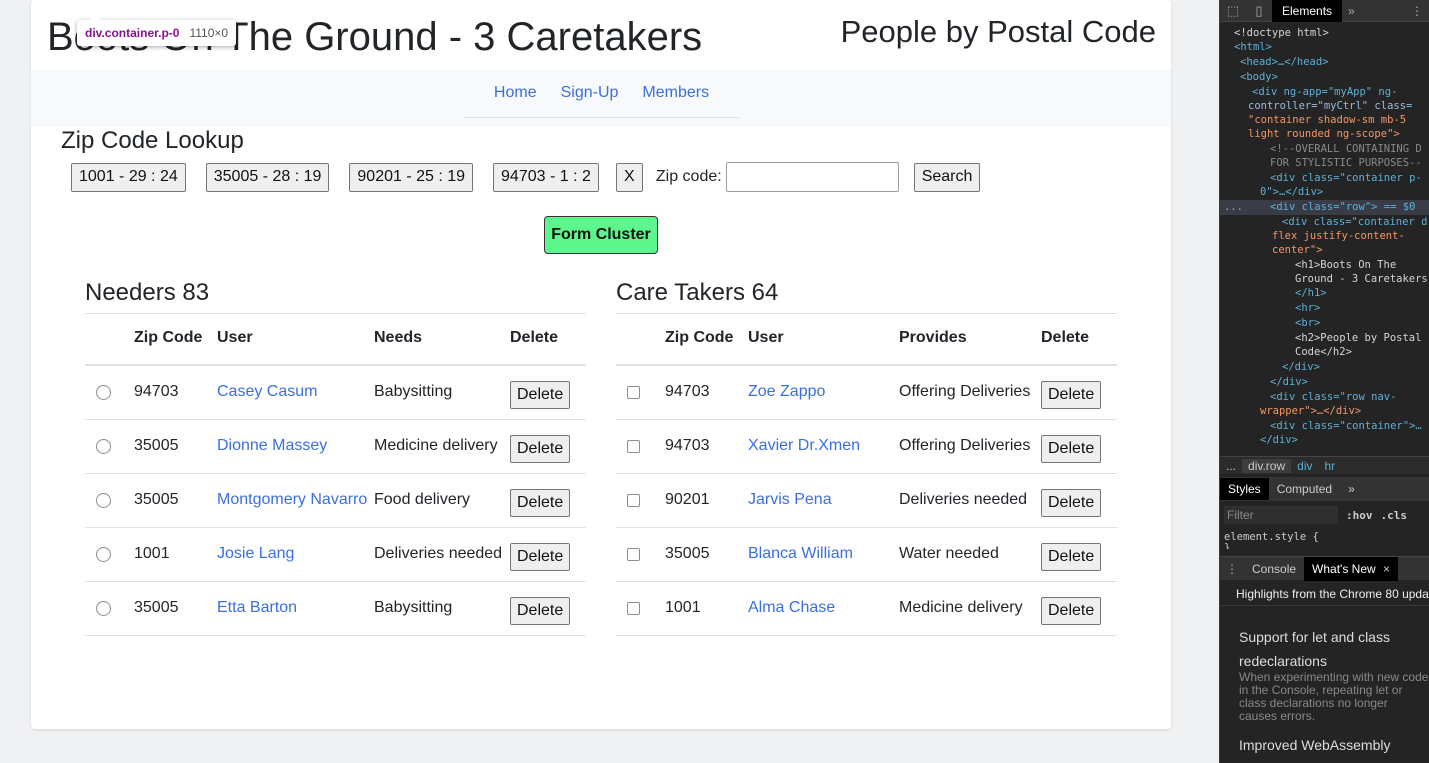 The image size is (1429, 763). What do you see at coordinates (590, 93) in the screenshot?
I see `nav-link-sign-up: Sign-Up` at bounding box center [590, 93].